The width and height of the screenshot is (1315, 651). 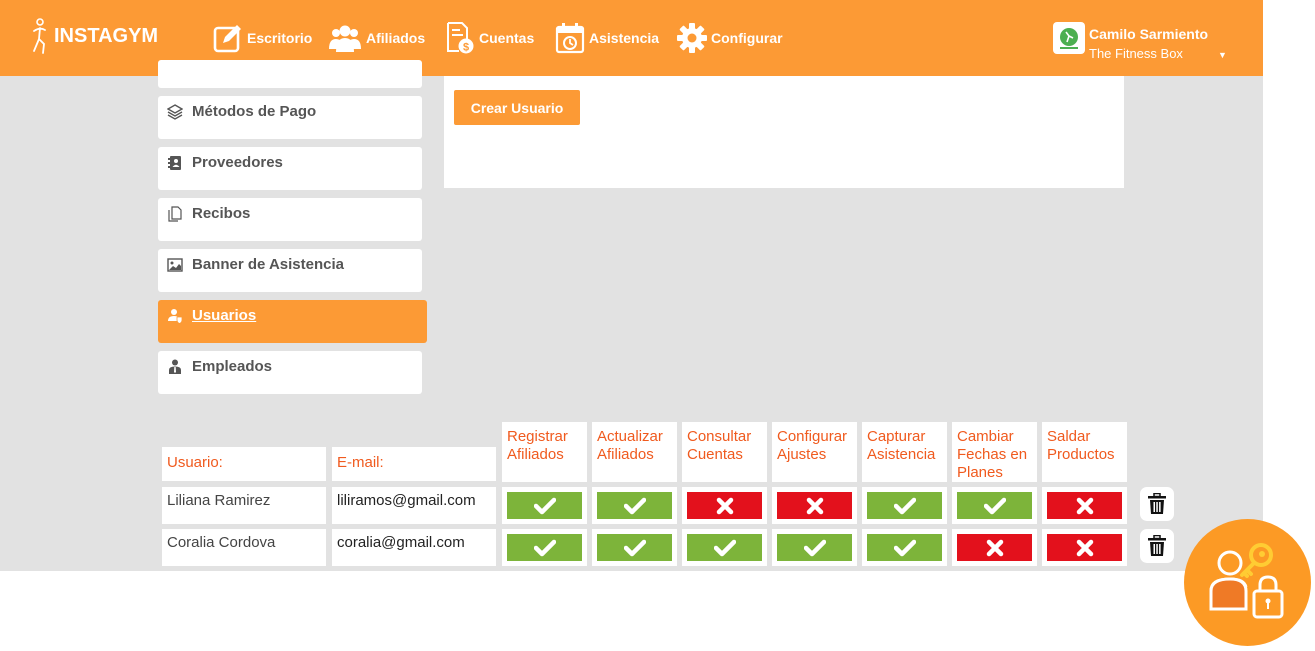 I want to click on sidebar-item-label: Métodos de Pago, so click(x=254, y=111).